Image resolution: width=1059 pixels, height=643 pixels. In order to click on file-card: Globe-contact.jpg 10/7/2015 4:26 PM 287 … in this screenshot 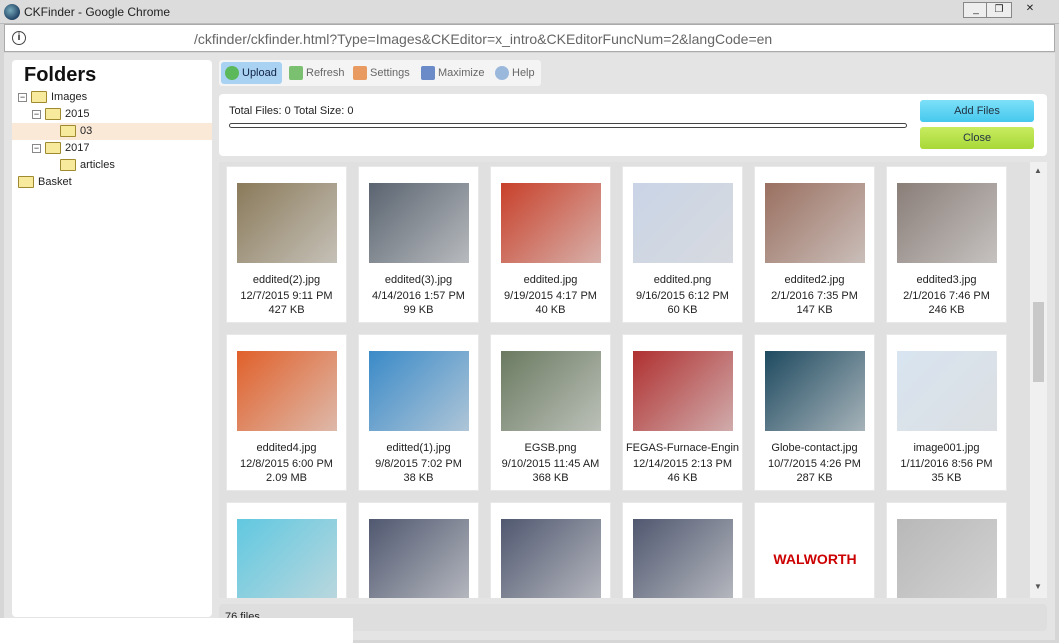, I will do `click(814, 412)`.